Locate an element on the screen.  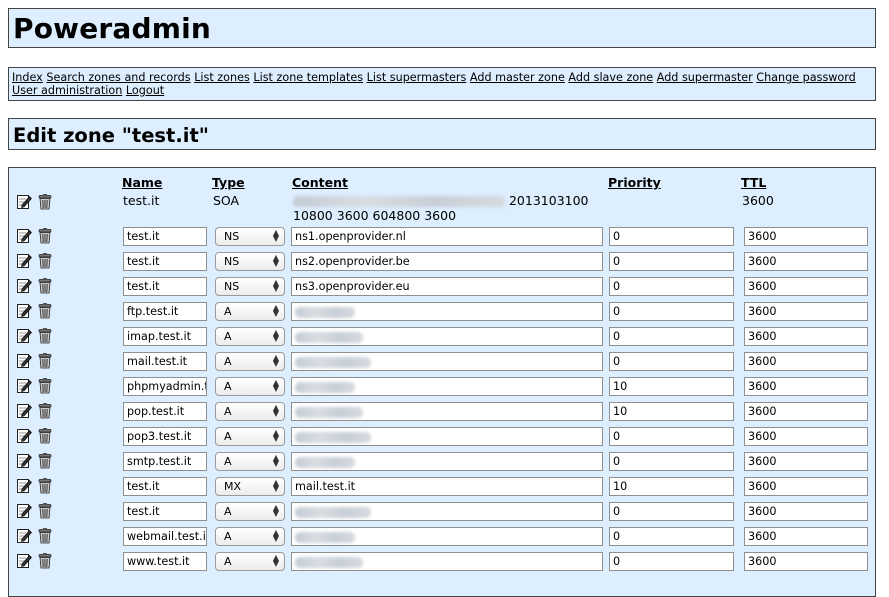
record-name-input: www.test.it is located at coordinates (165, 561).